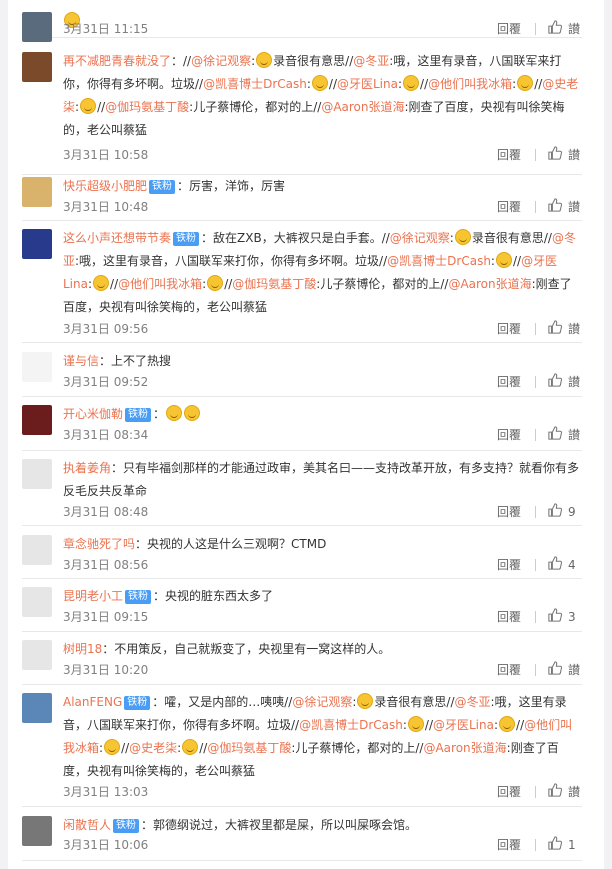  What do you see at coordinates (322, 329) in the screenshot?
I see `comment-meta: 3月31日 09:56 回覆 讃` at bounding box center [322, 329].